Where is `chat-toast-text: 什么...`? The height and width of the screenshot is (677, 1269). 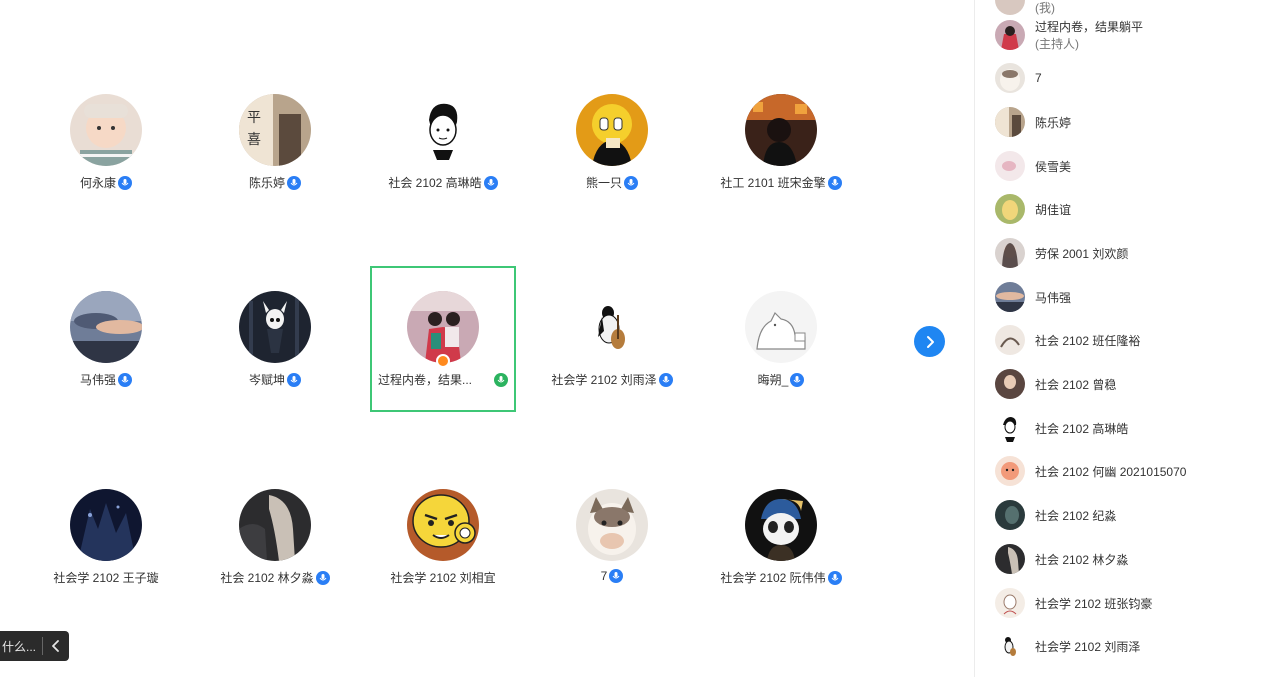
chat-toast-text: 什么... is located at coordinates (19, 646).